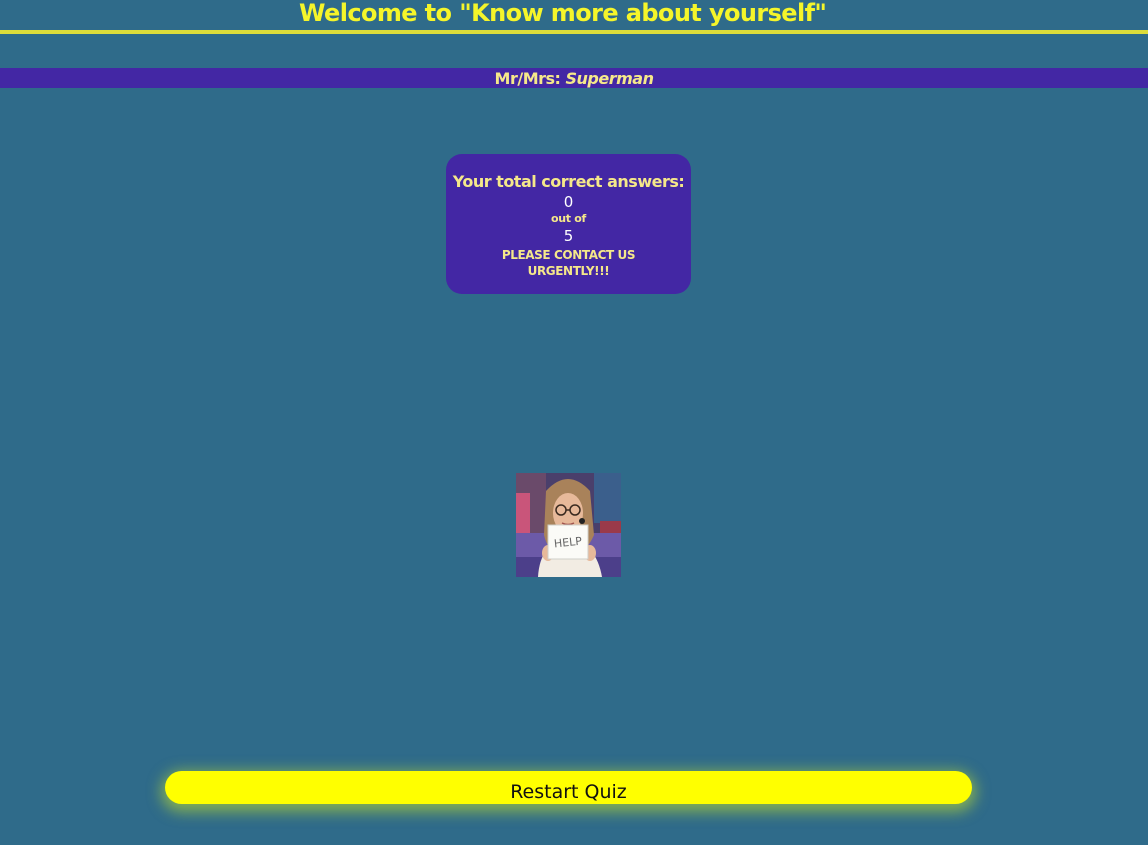 The height and width of the screenshot is (845, 1148). I want to click on score-heading: Your total correct answers:, so click(568, 181).